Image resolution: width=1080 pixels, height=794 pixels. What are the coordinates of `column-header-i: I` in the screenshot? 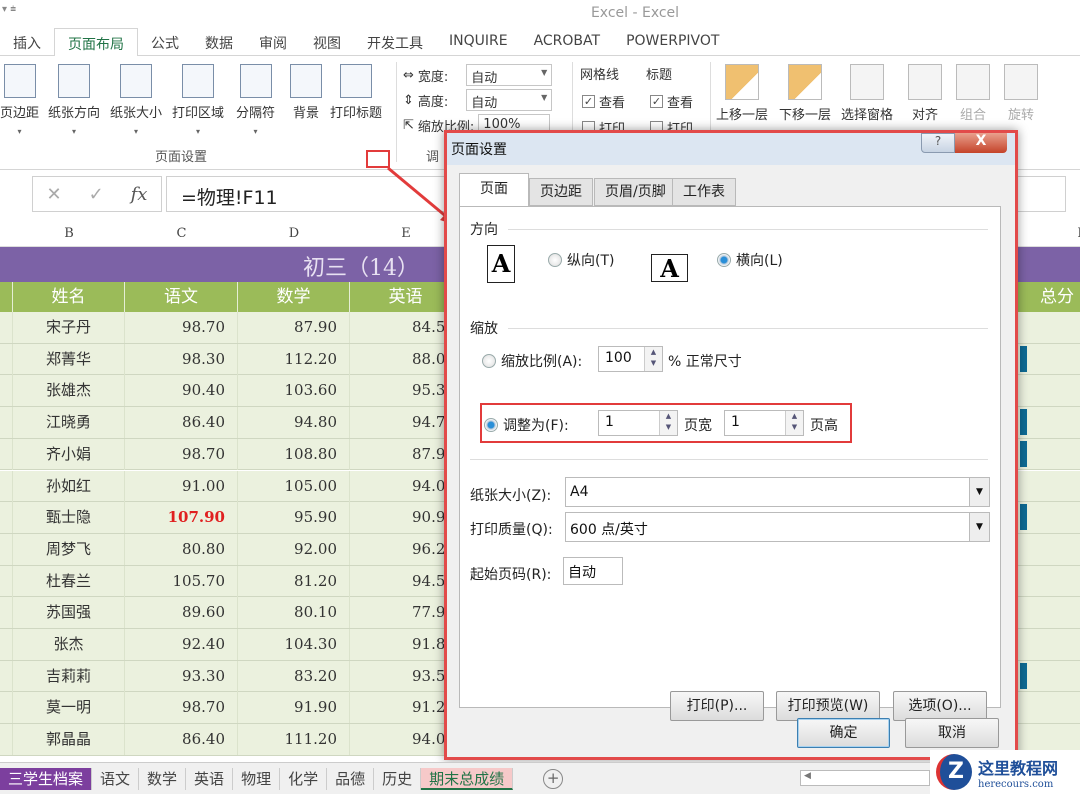 It's located at (1075, 233).